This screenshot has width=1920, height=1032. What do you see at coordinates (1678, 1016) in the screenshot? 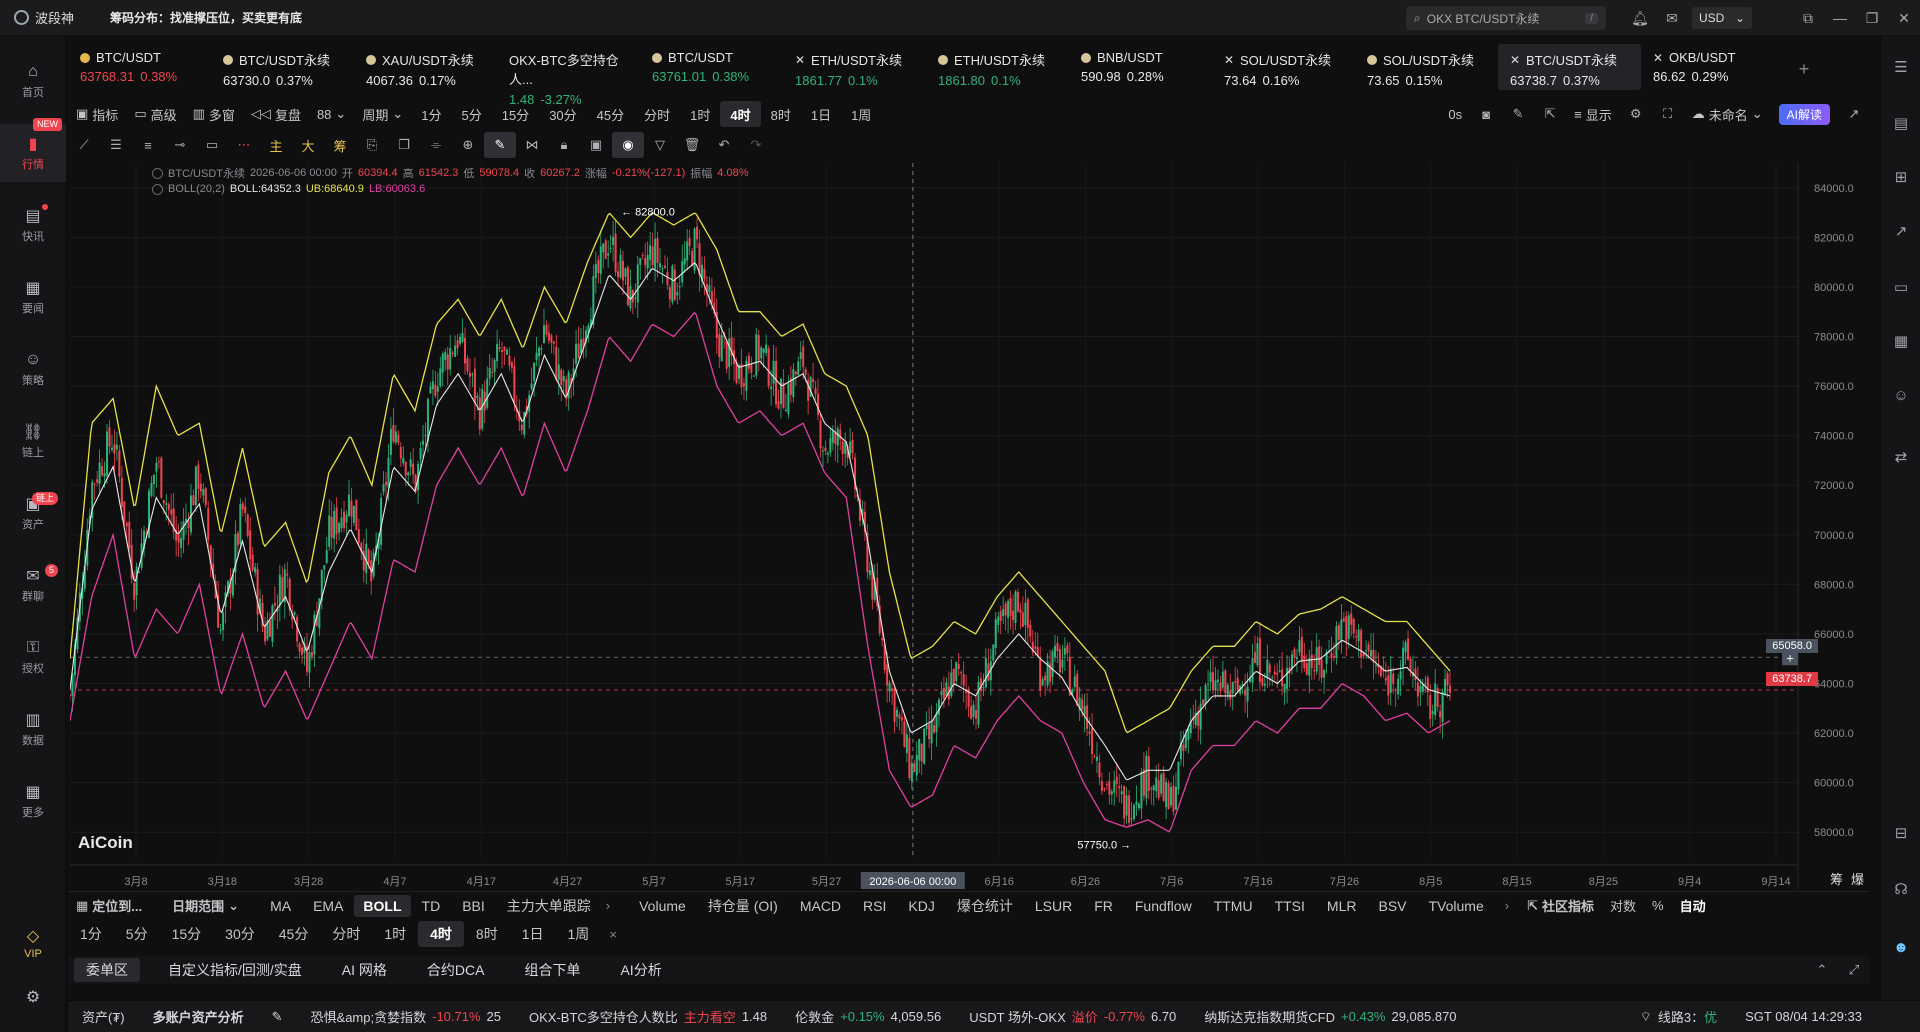
I see `connection-status: ⌔ 线路3：优` at bounding box center [1678, 1016].